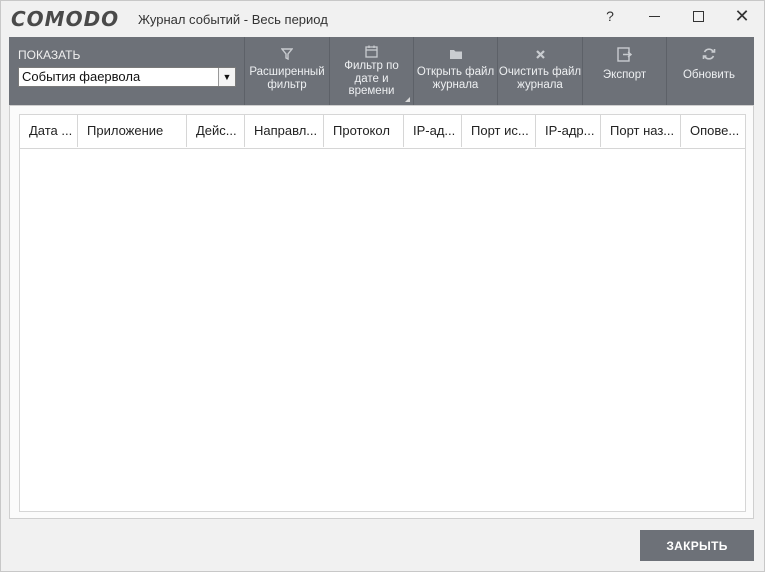  What do you see at coordinates (709, 75) in the screenshot?
I see `refresh-label: Обновить` at bounding box center [709, 75].